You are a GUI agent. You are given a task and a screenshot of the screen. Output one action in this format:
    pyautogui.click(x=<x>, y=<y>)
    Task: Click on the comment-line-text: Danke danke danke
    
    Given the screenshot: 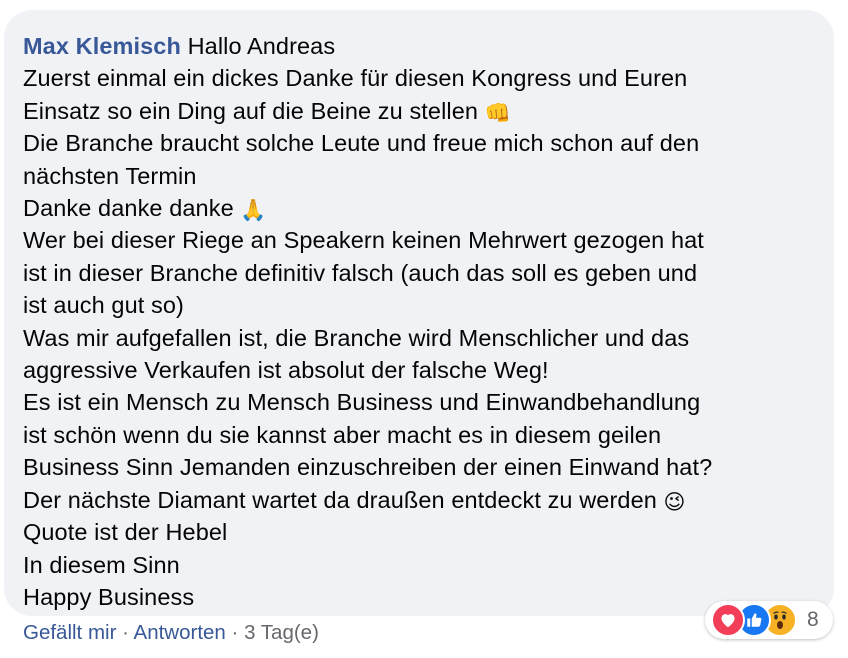 What is the action you would take?
    pyautogui.click(x=128, y=208)
    